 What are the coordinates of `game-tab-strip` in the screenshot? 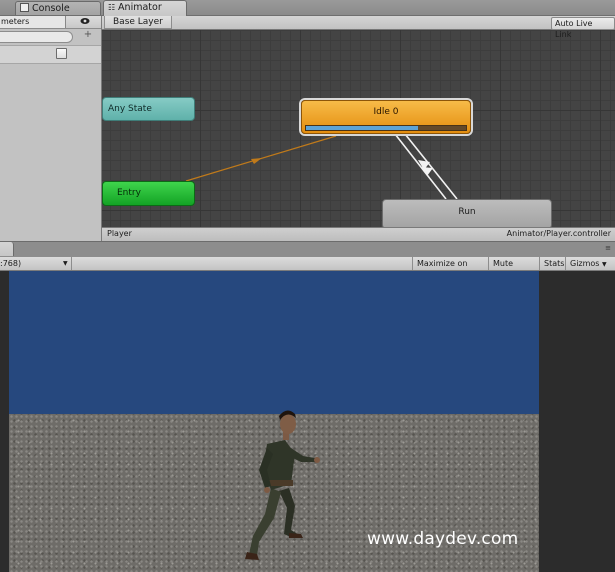 It's located at (307, 249).